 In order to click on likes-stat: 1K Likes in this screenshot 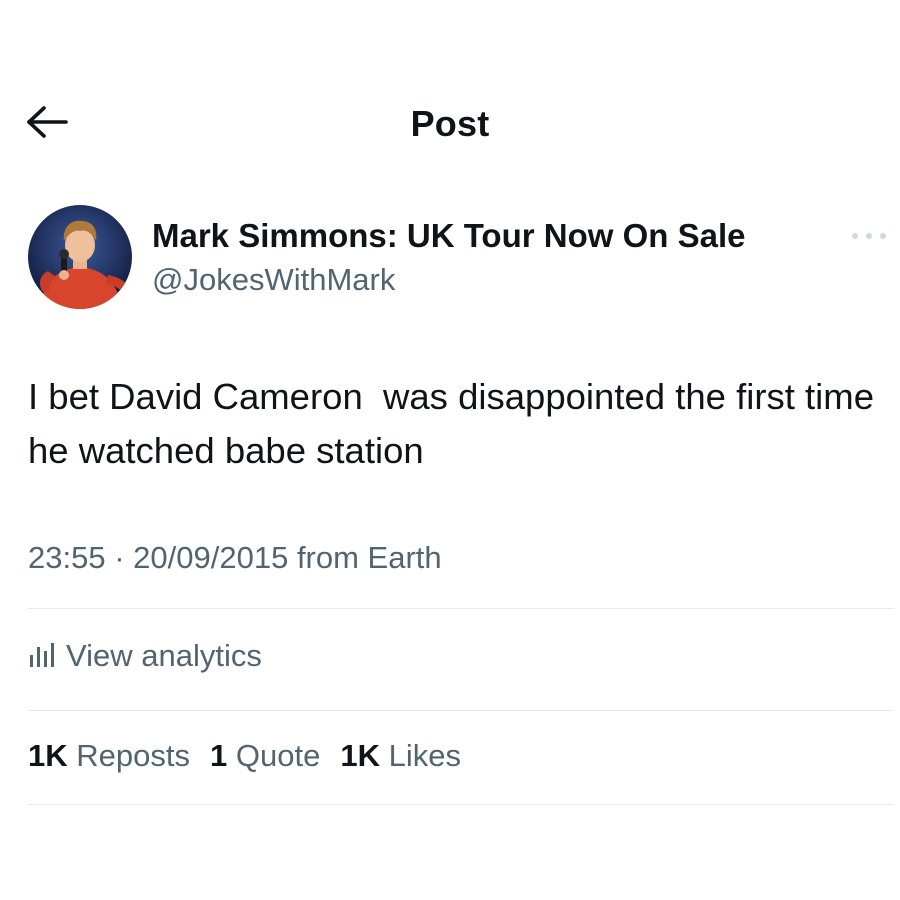, I will do `click(400, 756)`.